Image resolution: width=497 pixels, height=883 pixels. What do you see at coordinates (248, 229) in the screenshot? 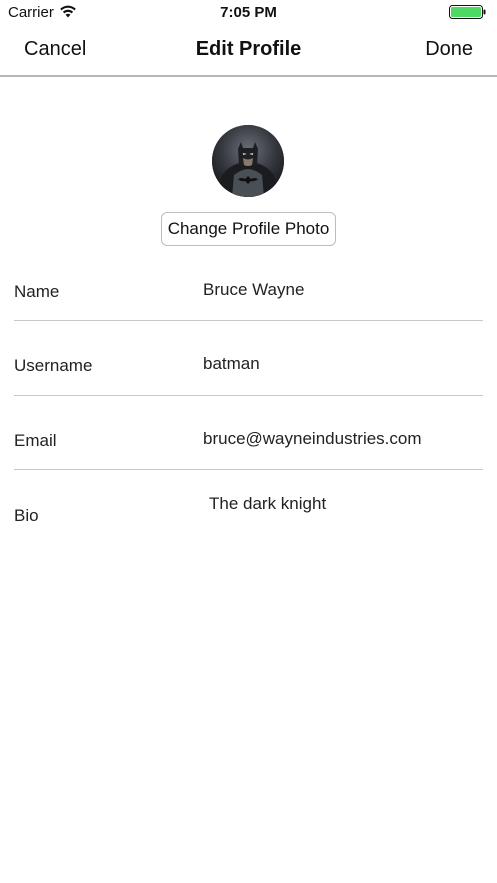
I see `change-profile-photo-button: Change Profile Photo` at bounding box center [248, 229].